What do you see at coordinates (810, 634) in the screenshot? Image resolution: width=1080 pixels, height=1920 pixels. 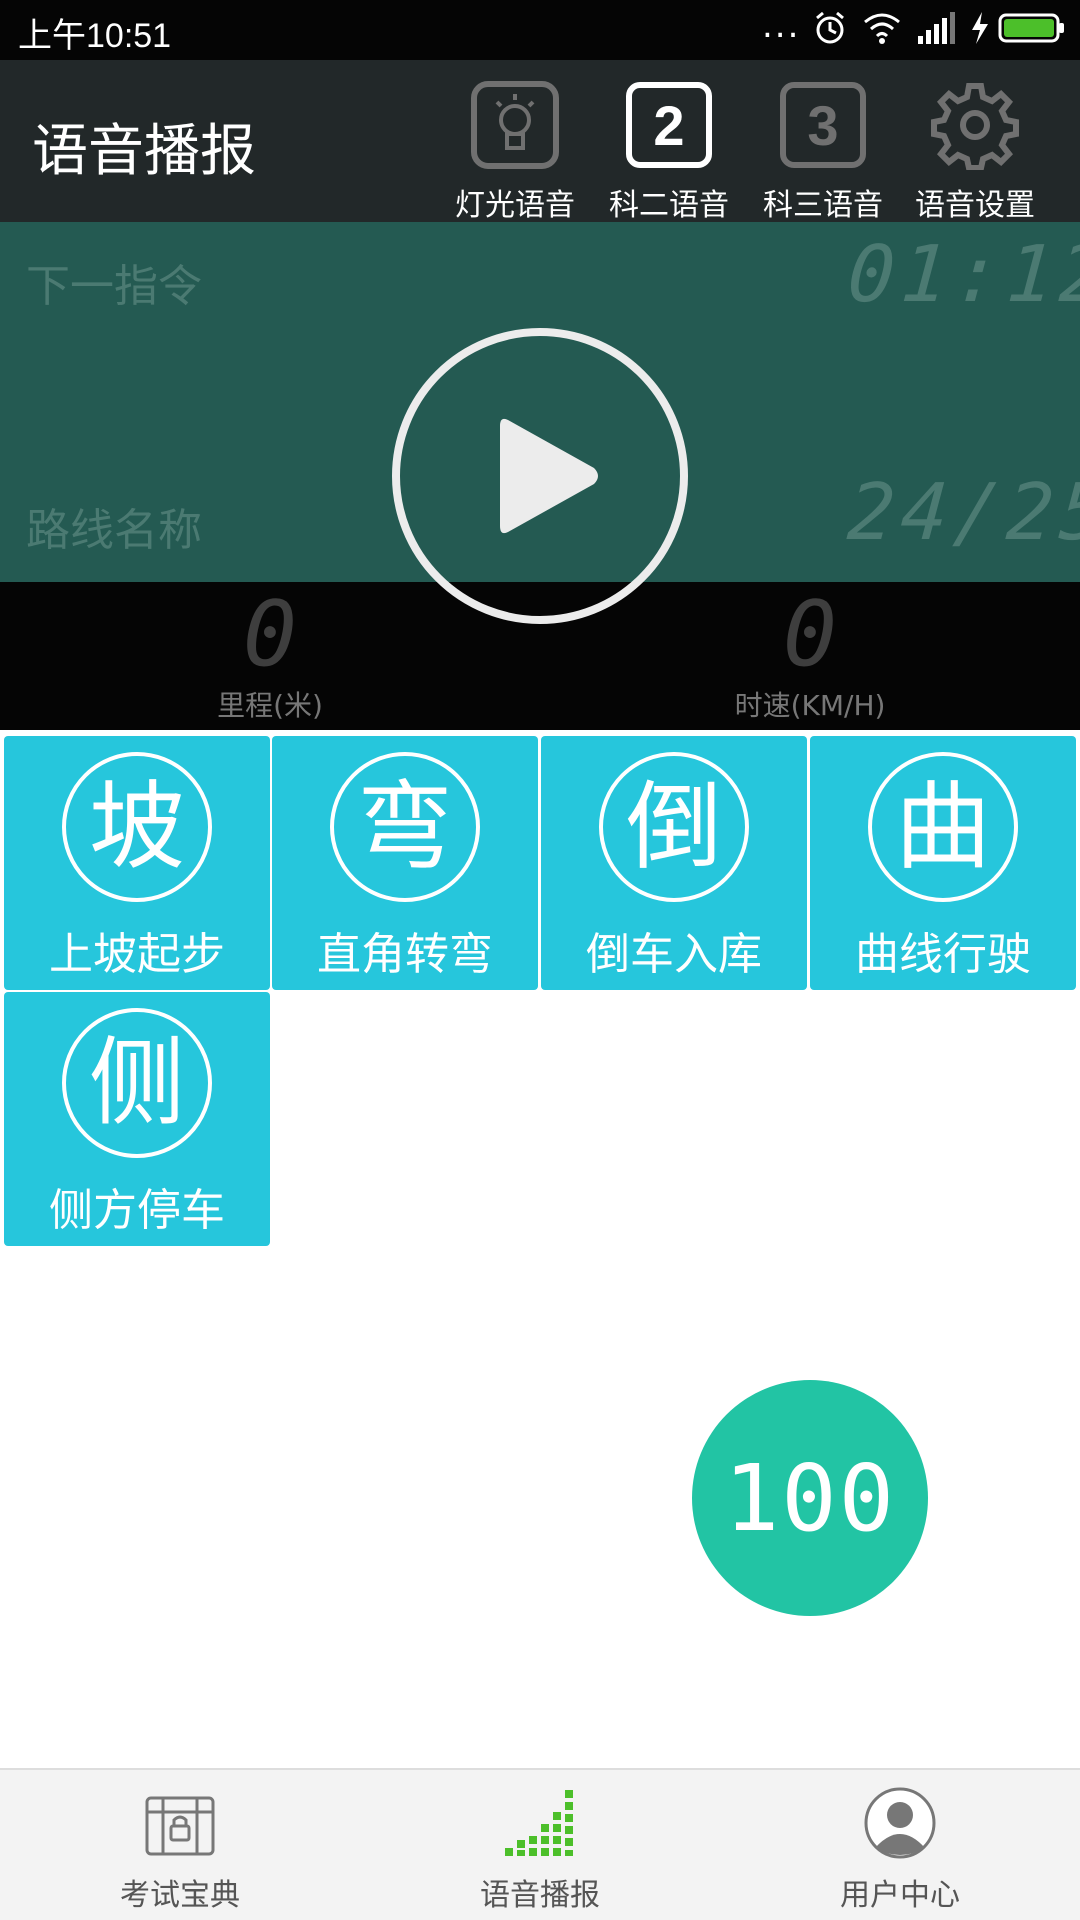 I see `speed-value: 0` at bounding box center [810, 634].